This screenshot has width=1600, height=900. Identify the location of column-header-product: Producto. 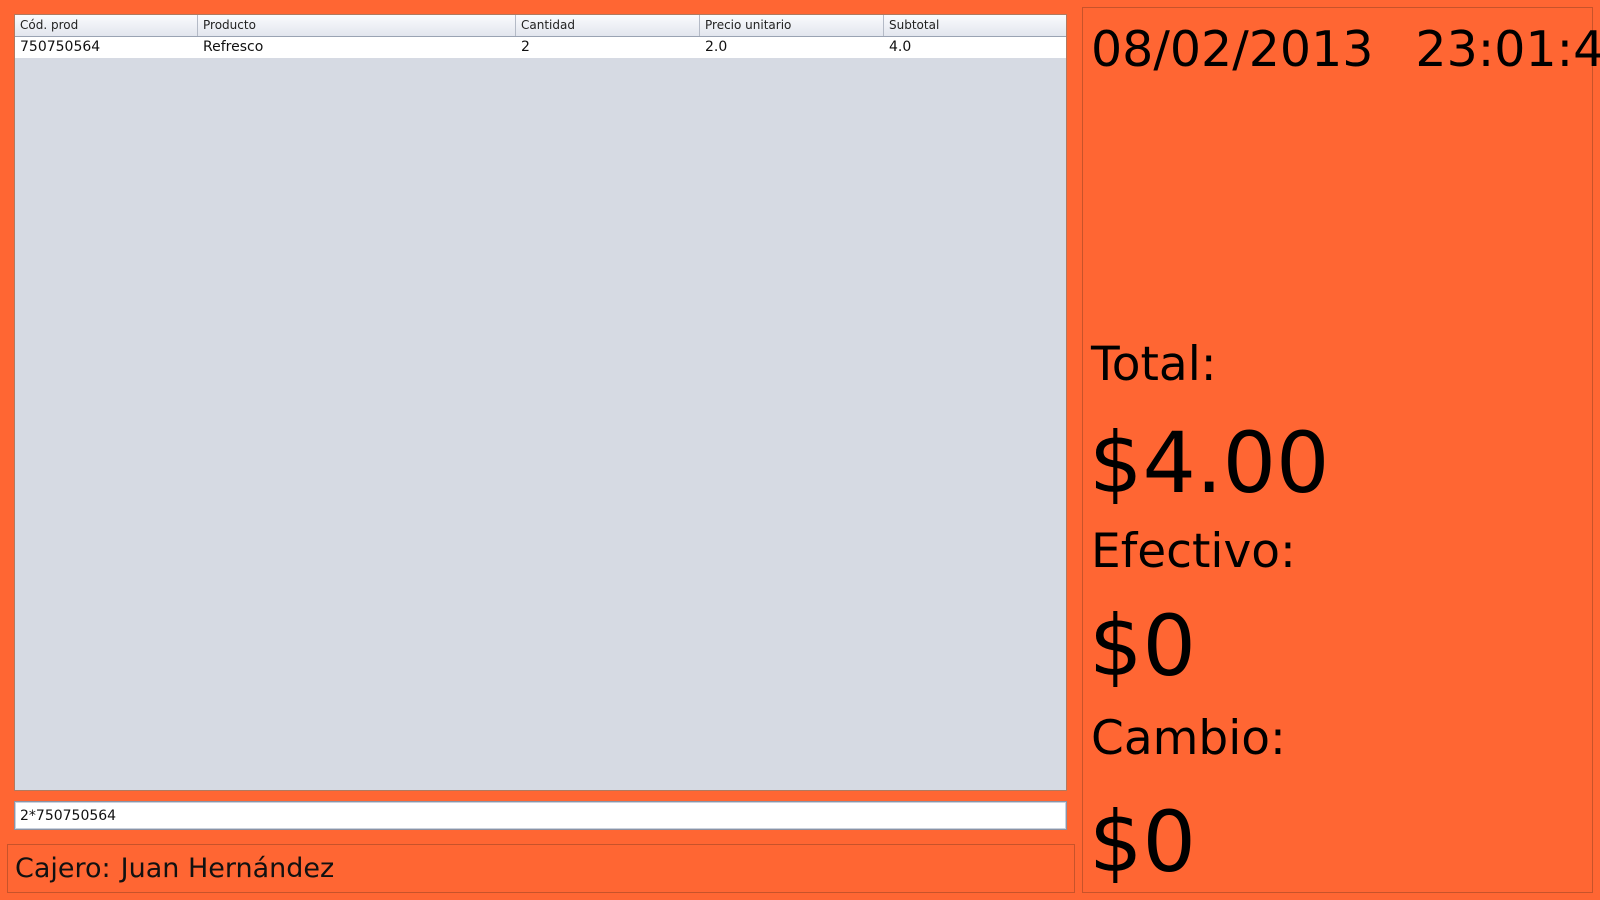
(357, 25).